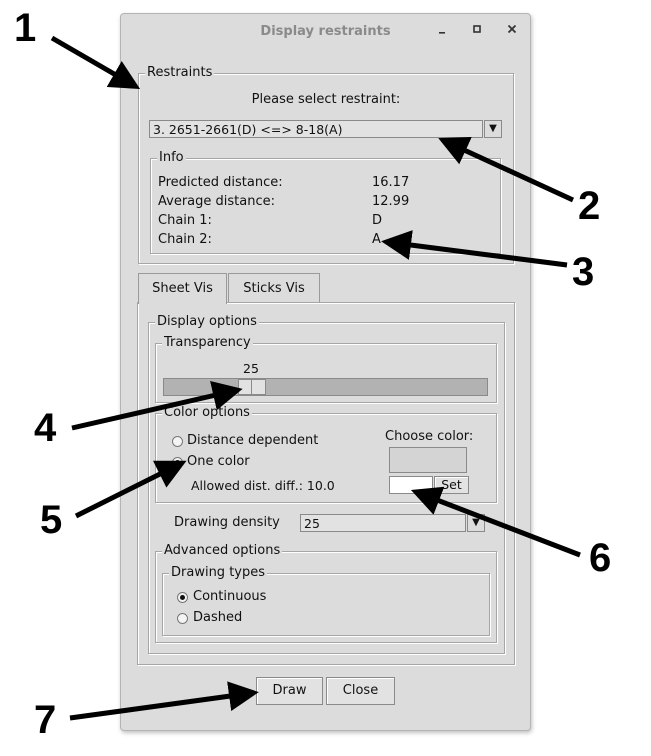  What do you see at coordinates (45, 720) in the screenshot?
I see `callout-7: 7` at bounding box center [45, 720].